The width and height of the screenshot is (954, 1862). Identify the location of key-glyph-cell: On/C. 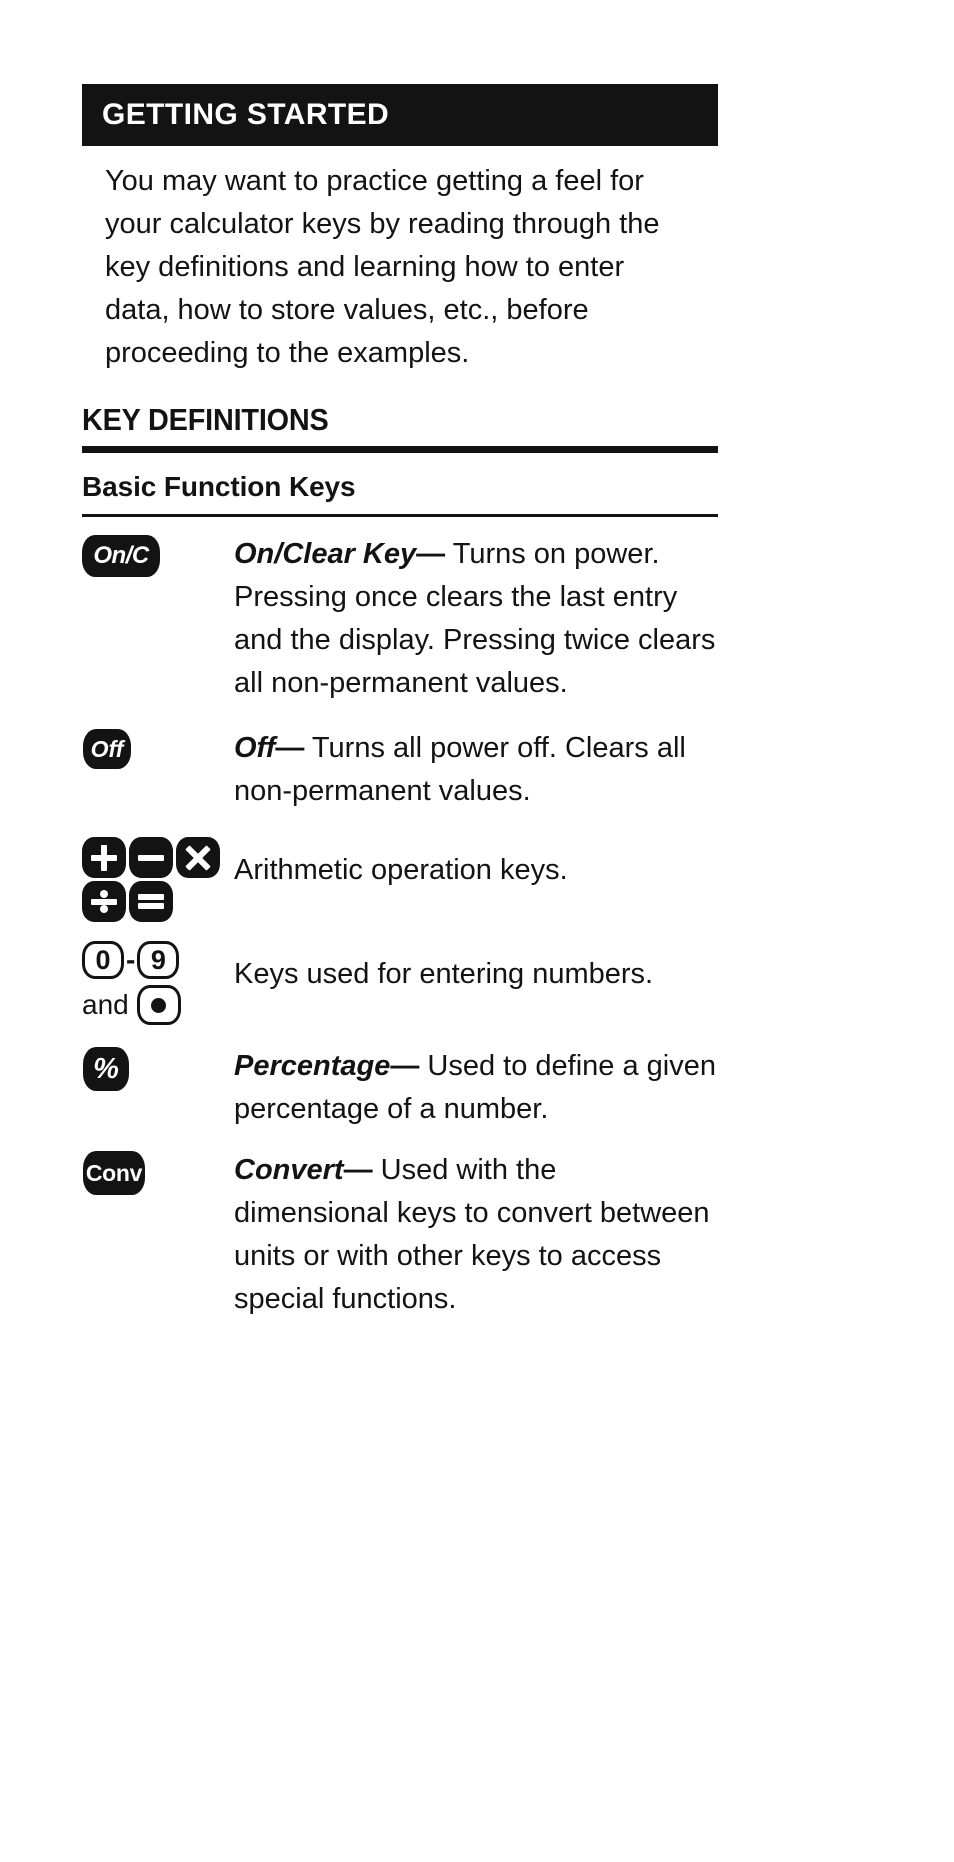
(158, 555).